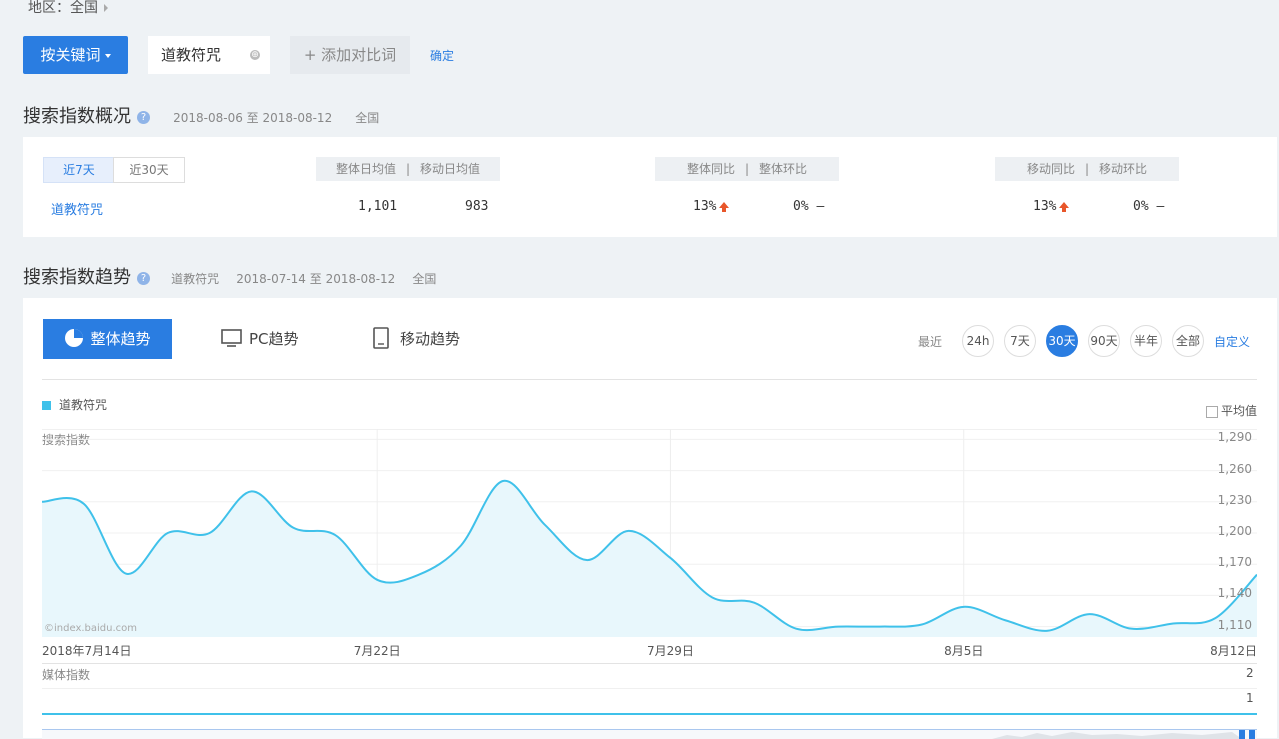  Describe the element at coordinates (377, 651) in the screenshot. I see `x-tick-label: 7月22日` at that location.